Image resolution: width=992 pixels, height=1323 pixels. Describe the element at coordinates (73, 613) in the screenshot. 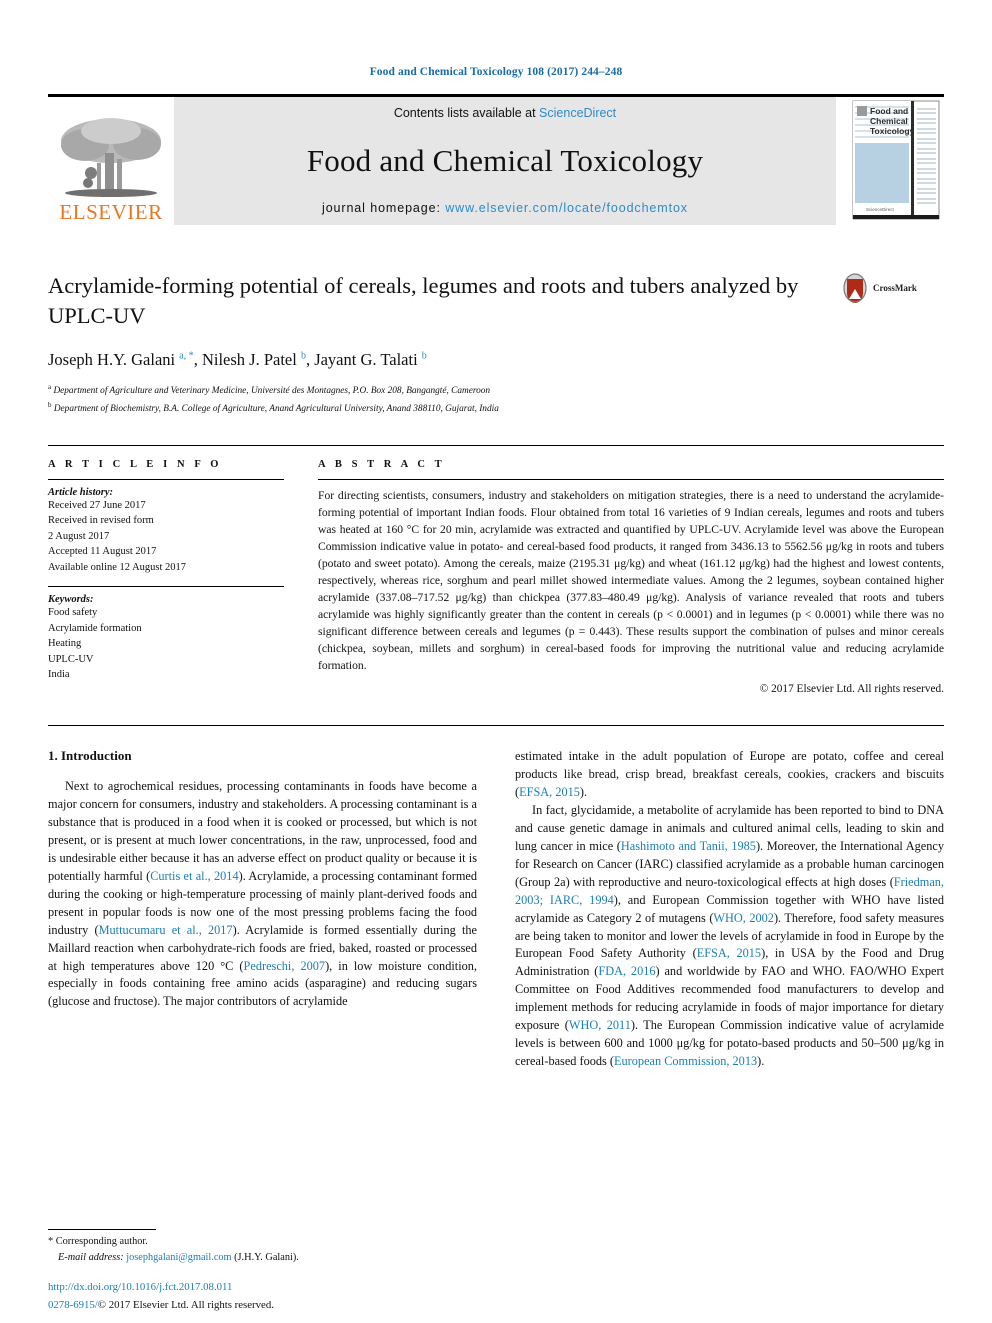

I see `keyword-item: Food safety` at that location.